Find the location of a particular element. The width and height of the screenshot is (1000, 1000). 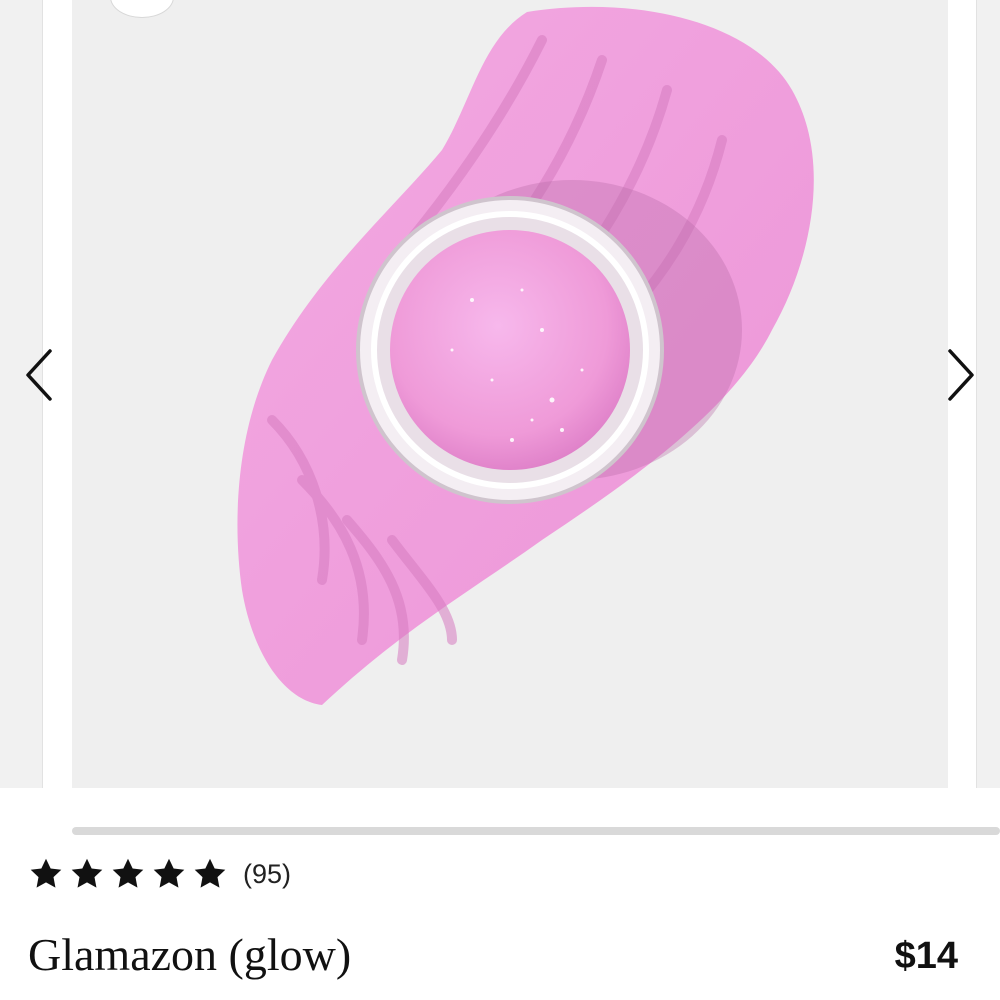

carousel-next-button is located at coordinates (960, 375).